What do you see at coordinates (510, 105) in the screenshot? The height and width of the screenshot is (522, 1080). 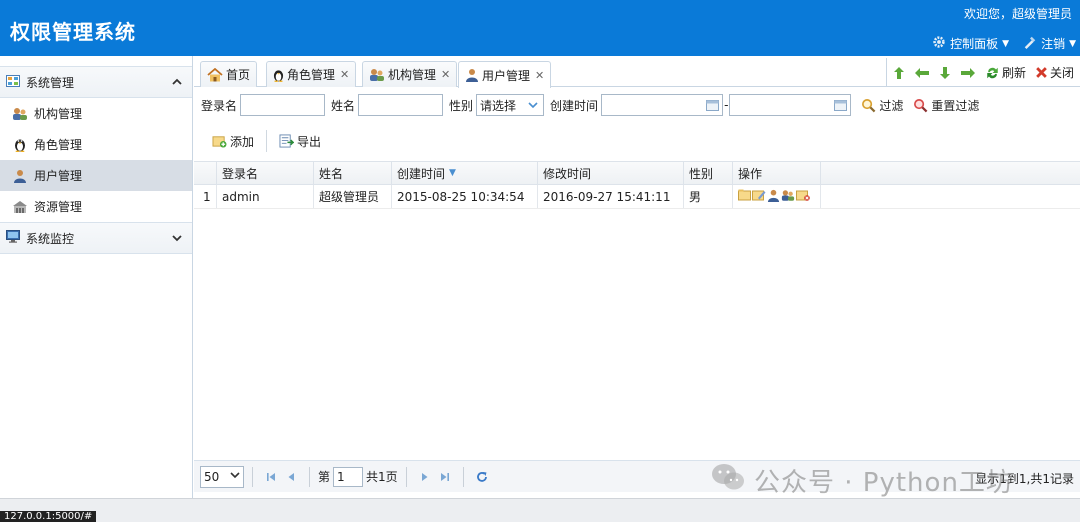 I see `gender-select: 请选择` at bounding box center [510, 105].